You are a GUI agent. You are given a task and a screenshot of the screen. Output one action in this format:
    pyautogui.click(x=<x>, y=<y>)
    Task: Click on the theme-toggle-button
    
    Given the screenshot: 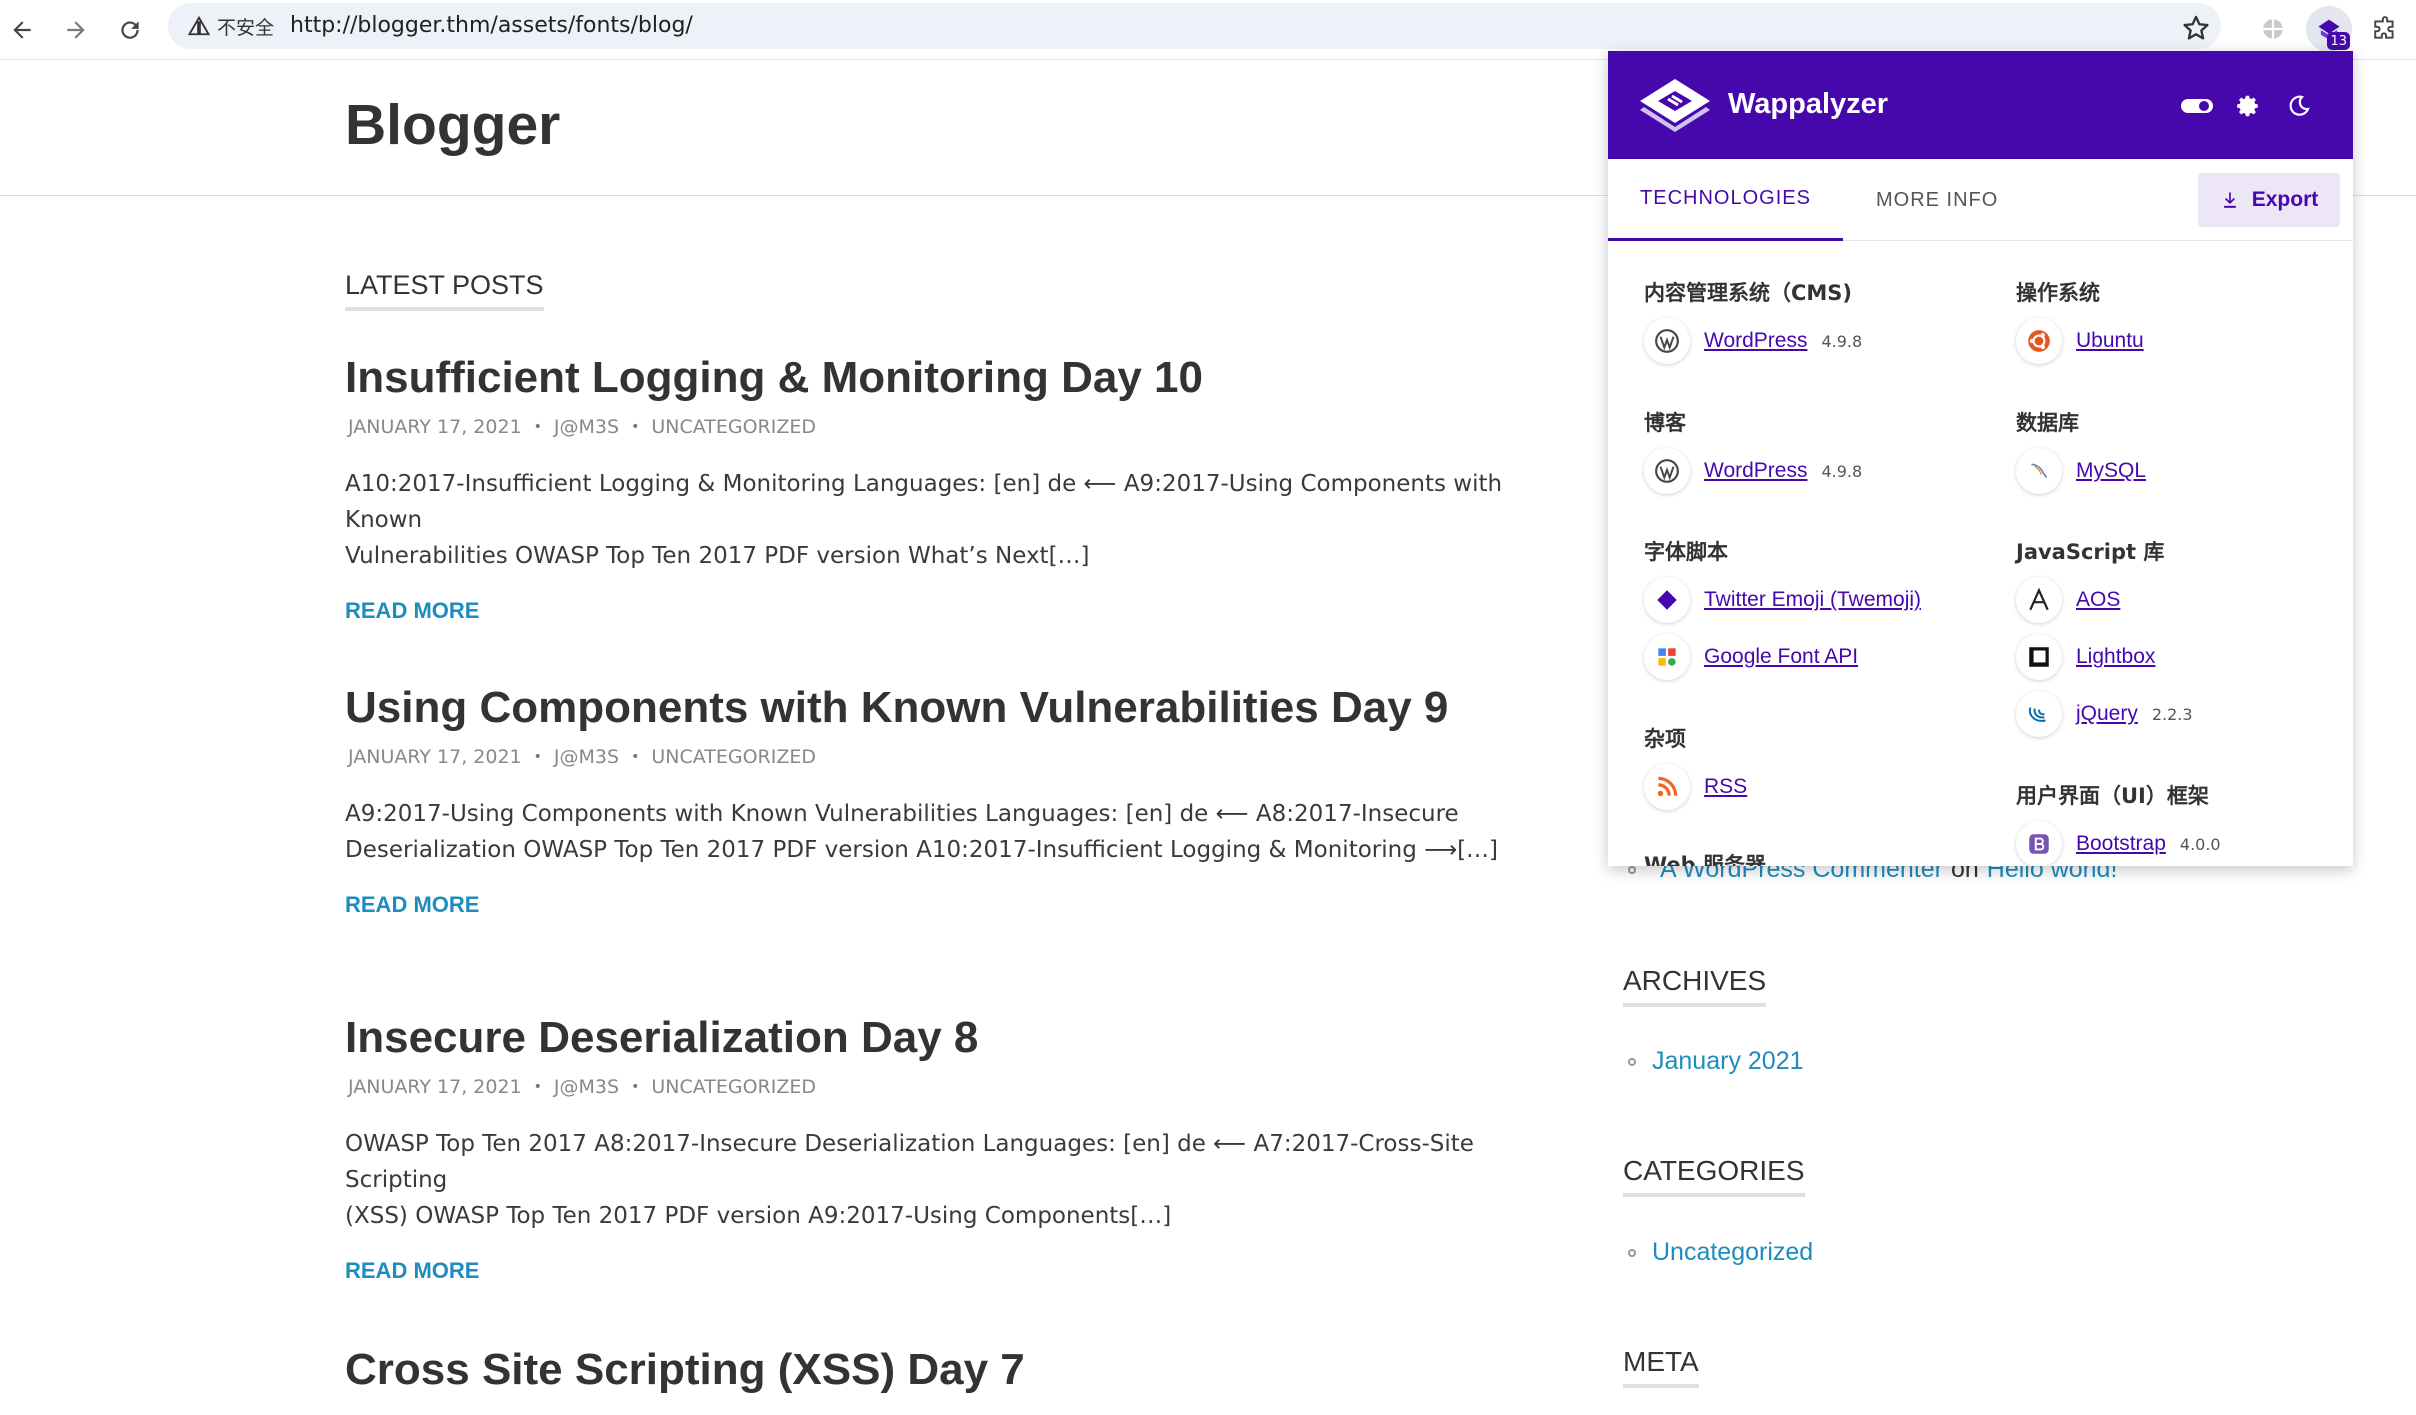 What is the action you would take?
    pyautogui.click(x=2299, y=106)
    